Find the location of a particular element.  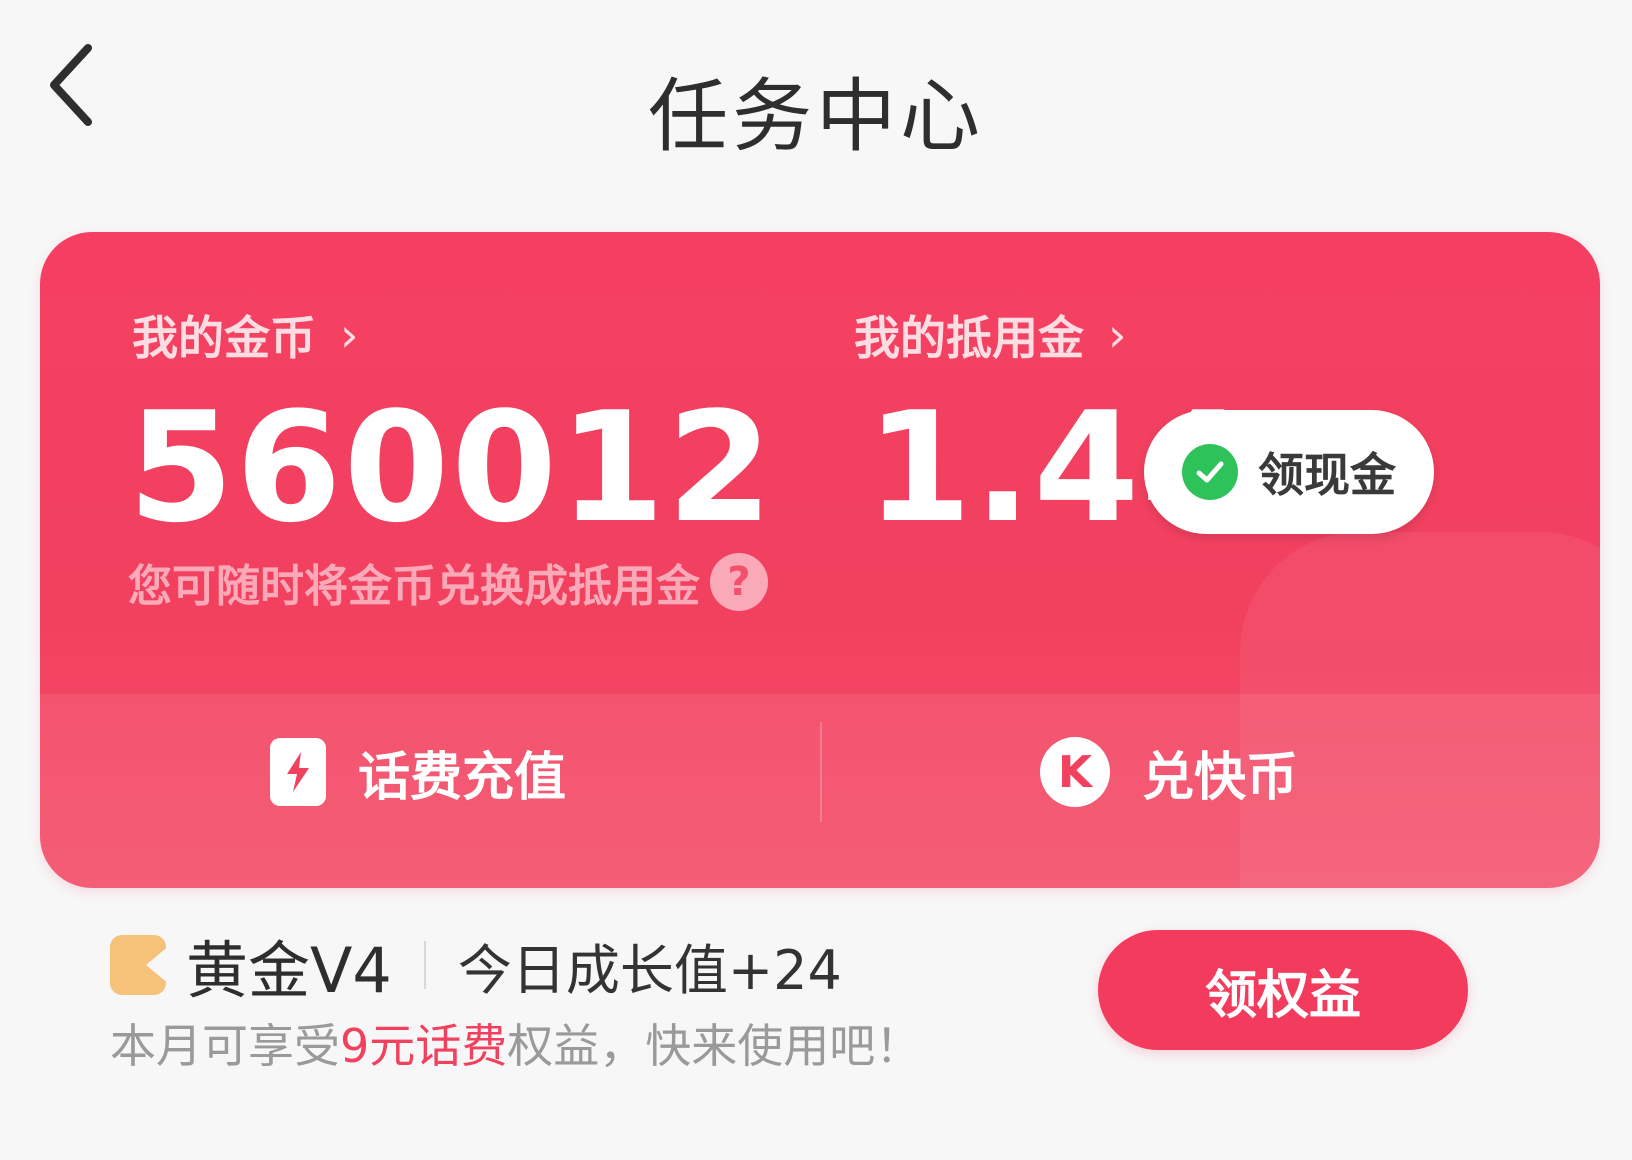

card-decoration is located at coordinates (1420, 710).